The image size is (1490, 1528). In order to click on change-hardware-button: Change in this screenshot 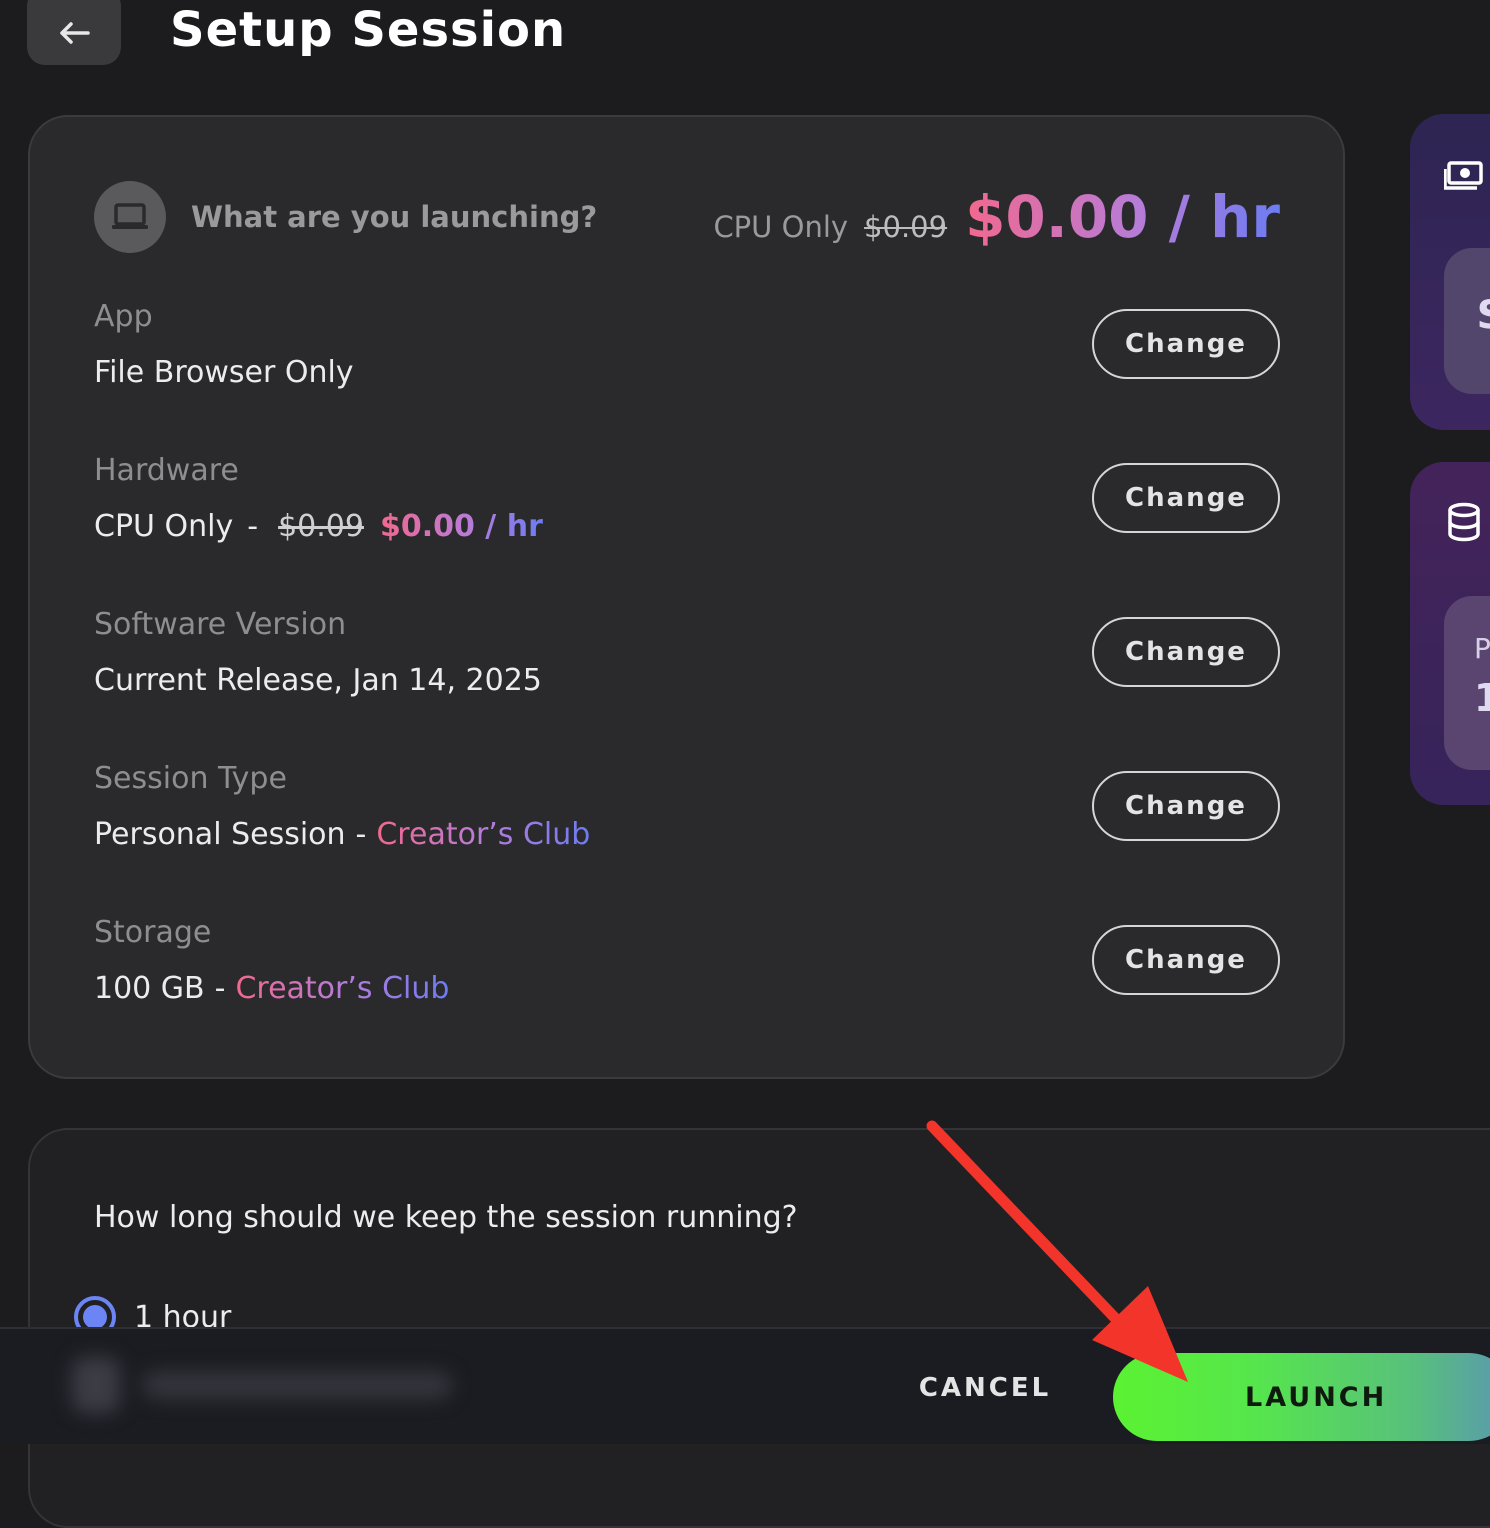, I will do `click(1186, 498)`.